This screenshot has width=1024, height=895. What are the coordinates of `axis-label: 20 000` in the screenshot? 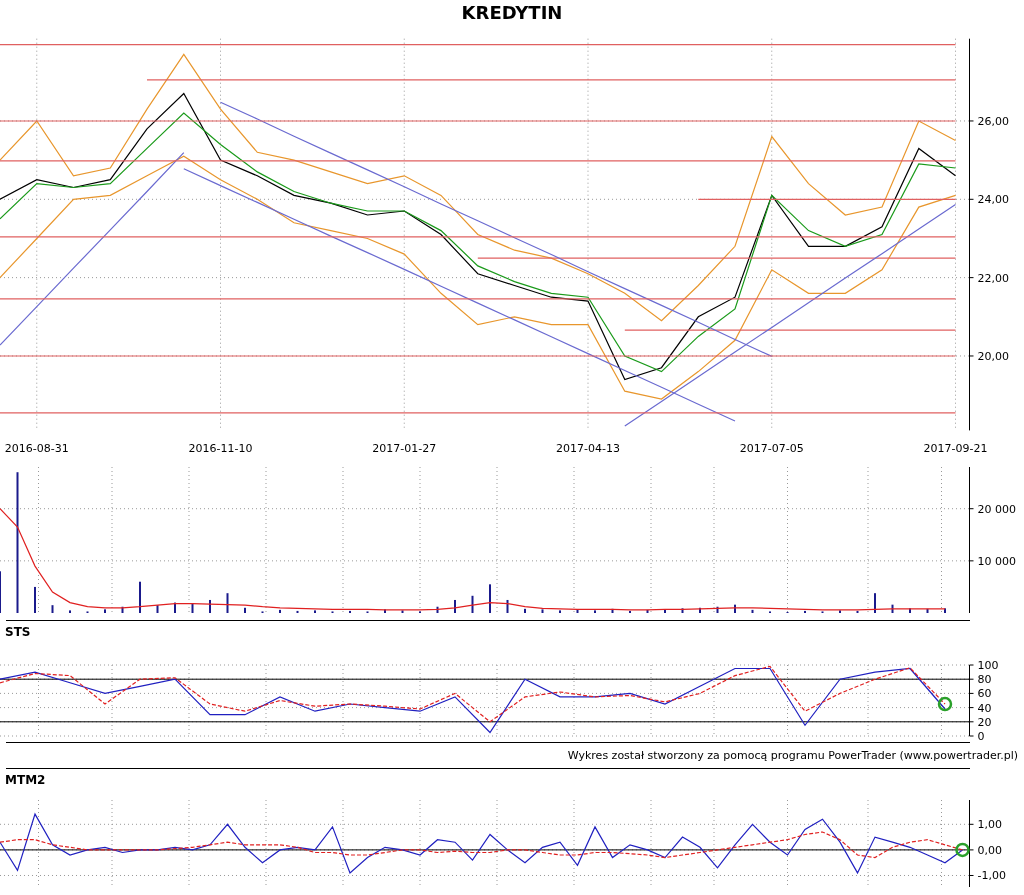 It's located at (996, 509).